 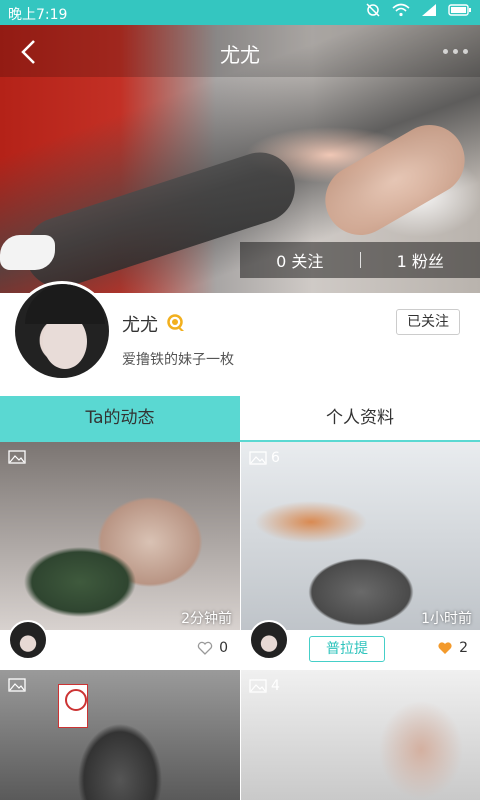 What do you see at coordinates (120, 645) in the screenshot?
I see `post-meta: 0` at bounding box center [120, 645].